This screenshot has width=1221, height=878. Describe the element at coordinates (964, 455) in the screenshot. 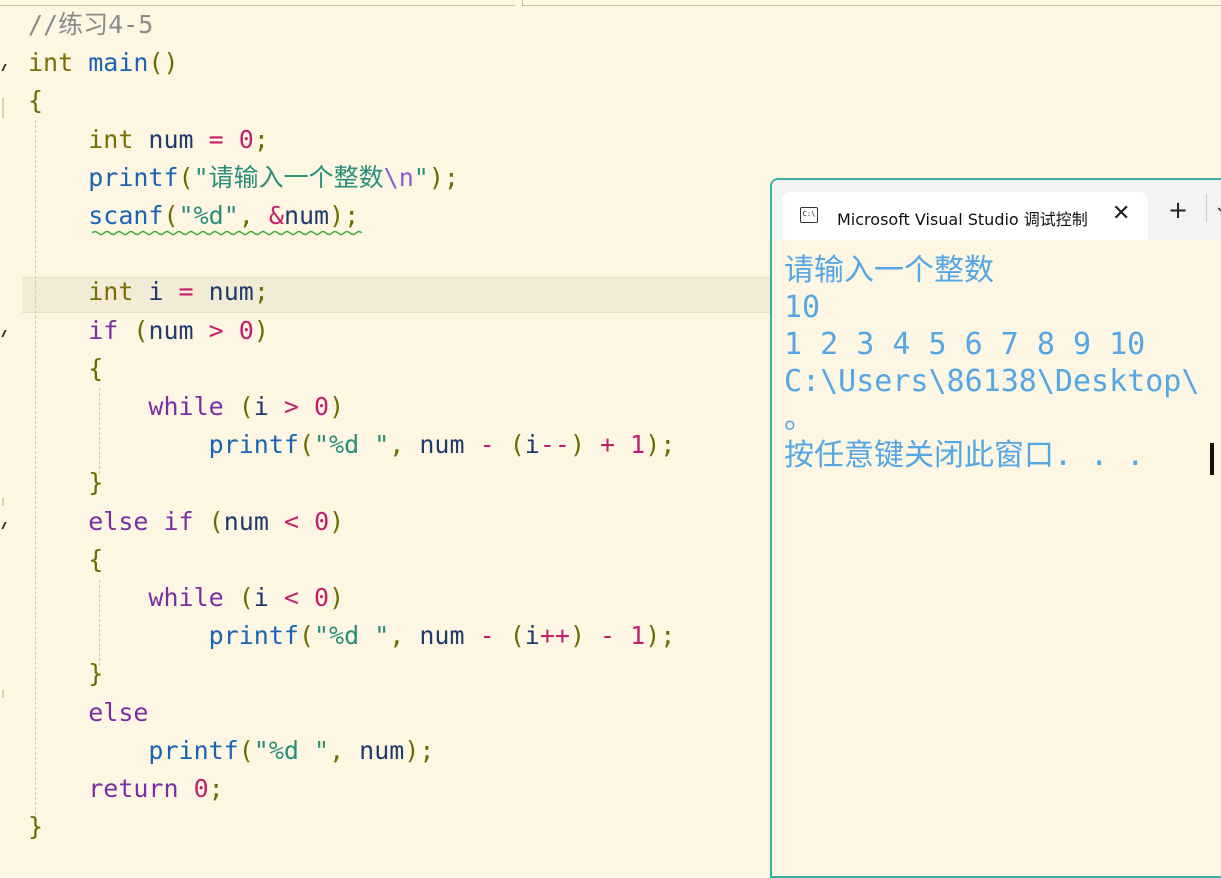

I see `console-output-line: 按任意键关闭此窗口. . .` at that location.